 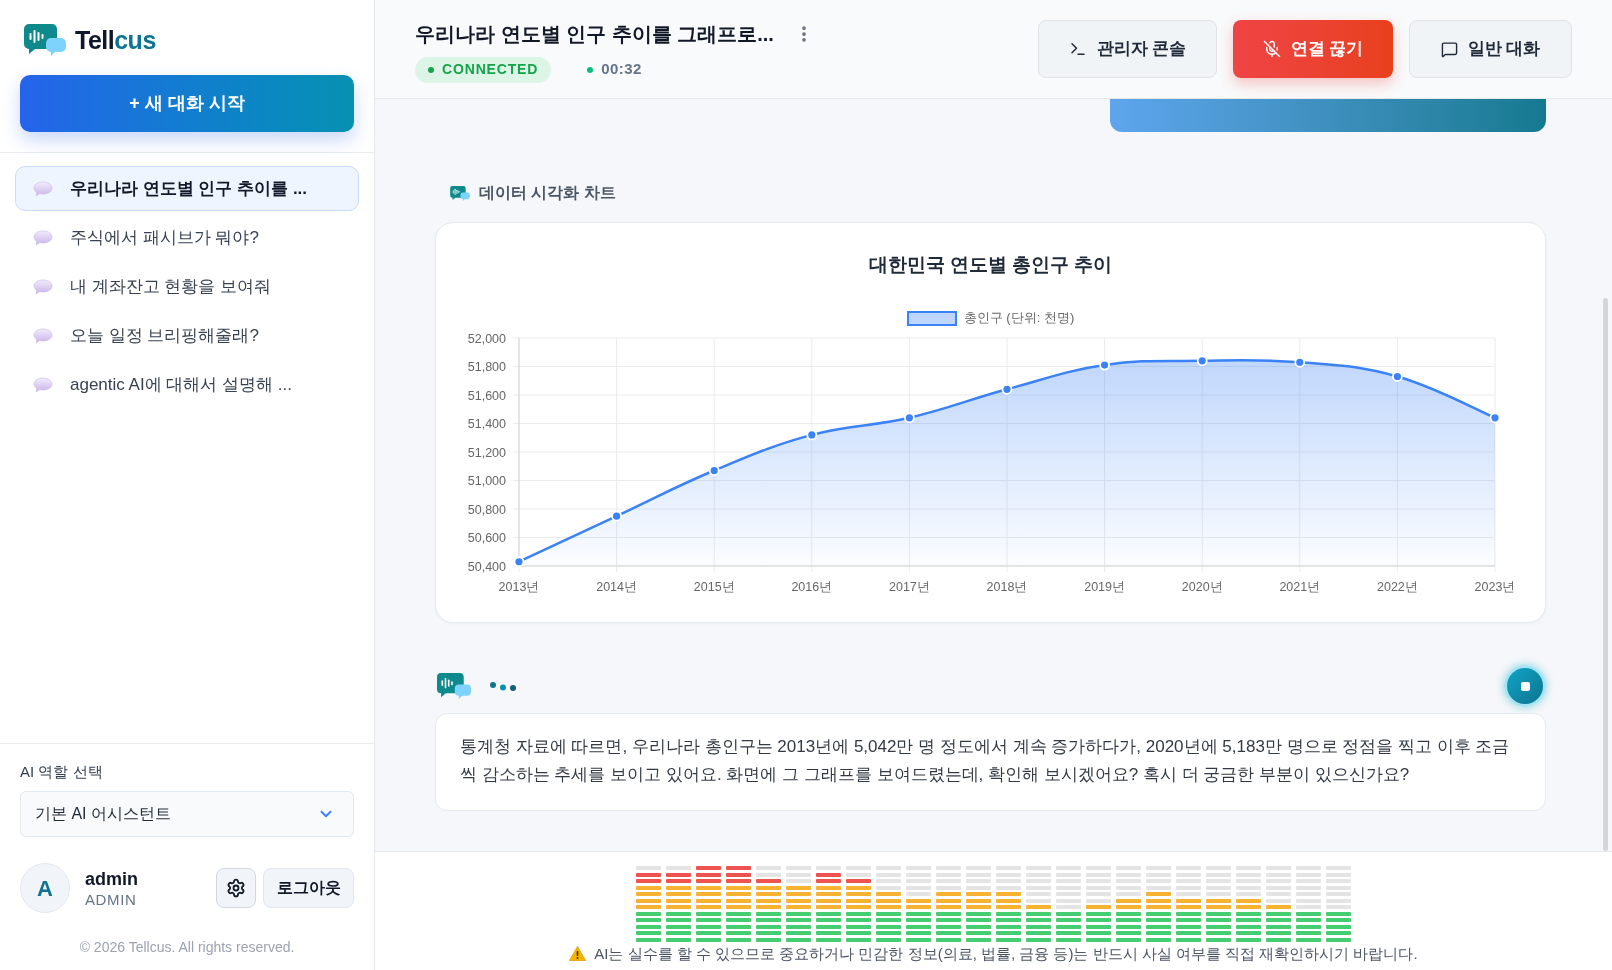 I want to click on logout-button: 로그아웃, so click(x=308, y=888).